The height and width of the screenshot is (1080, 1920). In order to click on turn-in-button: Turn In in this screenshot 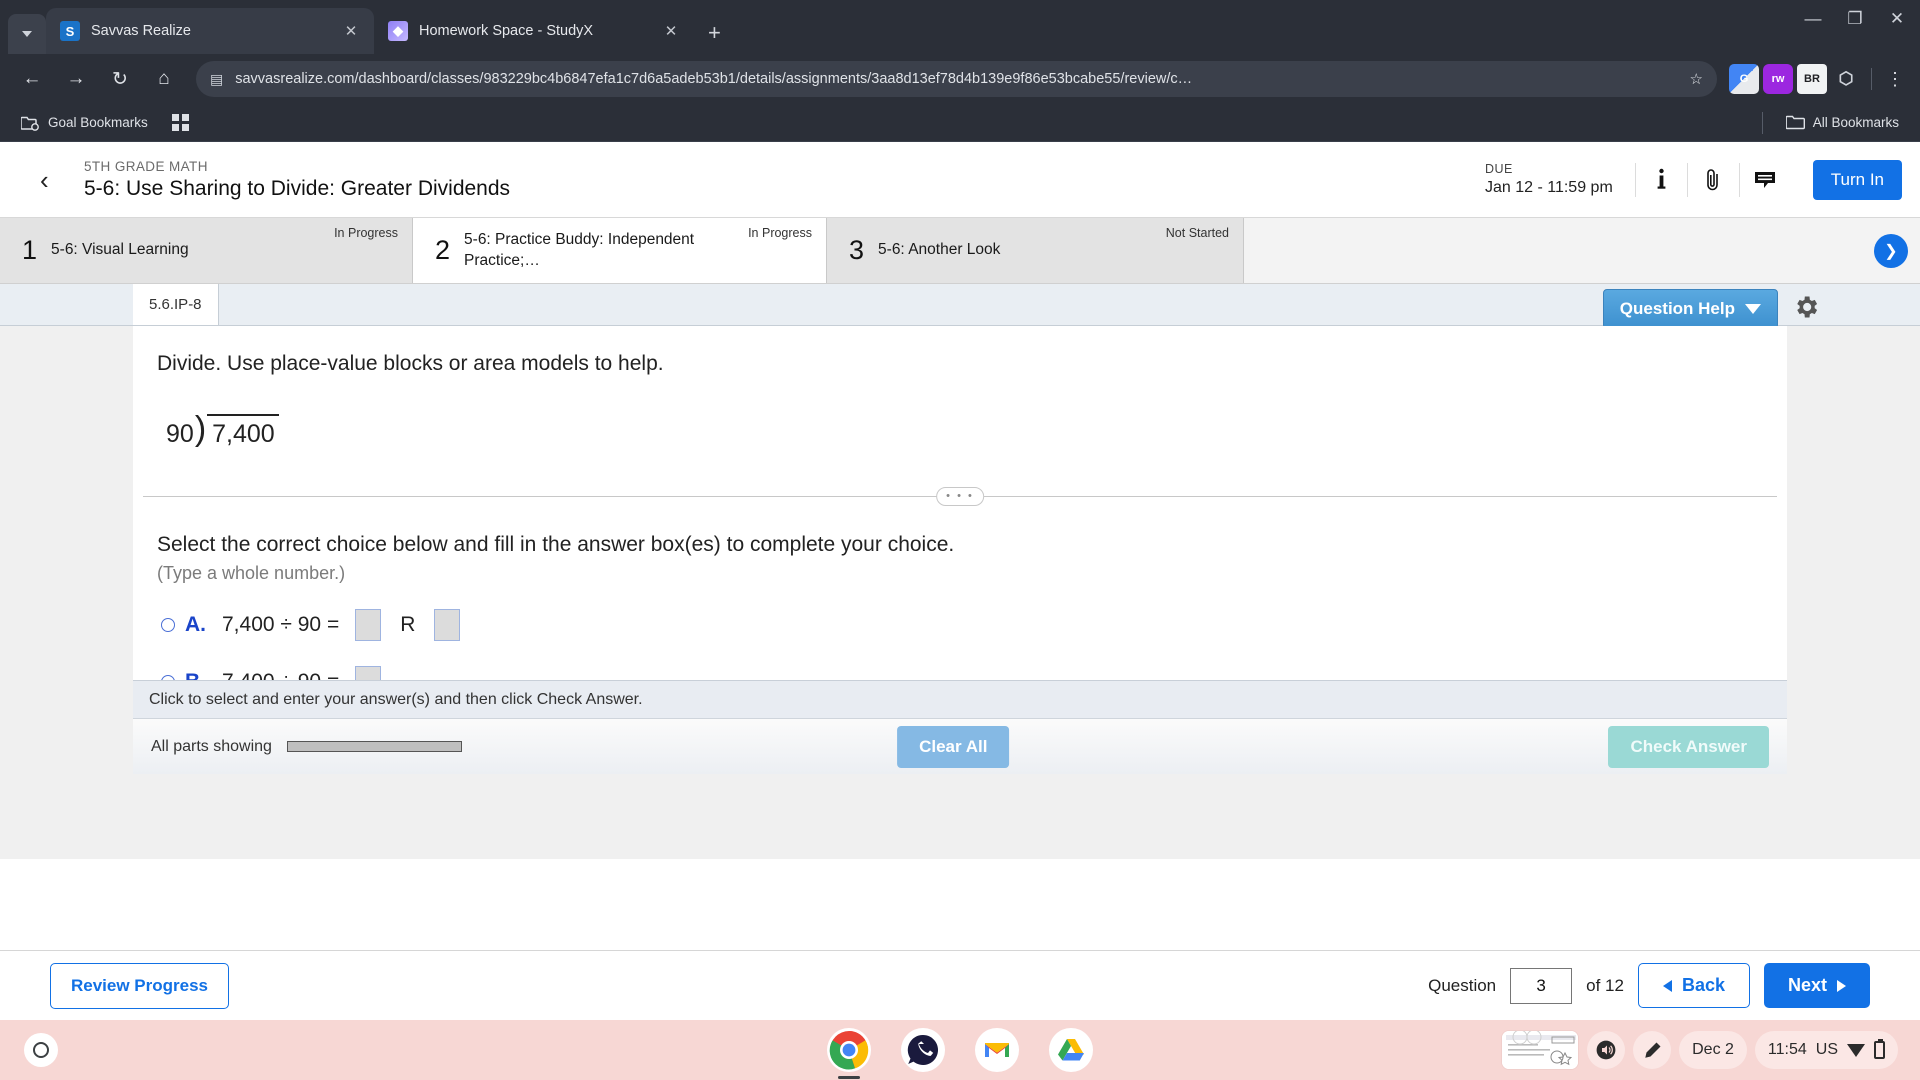, I will do `click(1857, 179)`.